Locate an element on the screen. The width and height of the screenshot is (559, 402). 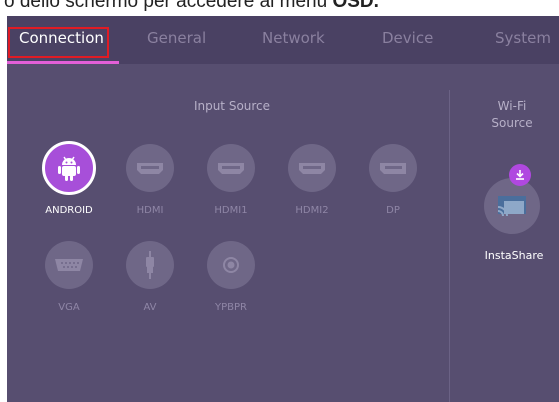
source-instashare is located at coordinates (514, 201).